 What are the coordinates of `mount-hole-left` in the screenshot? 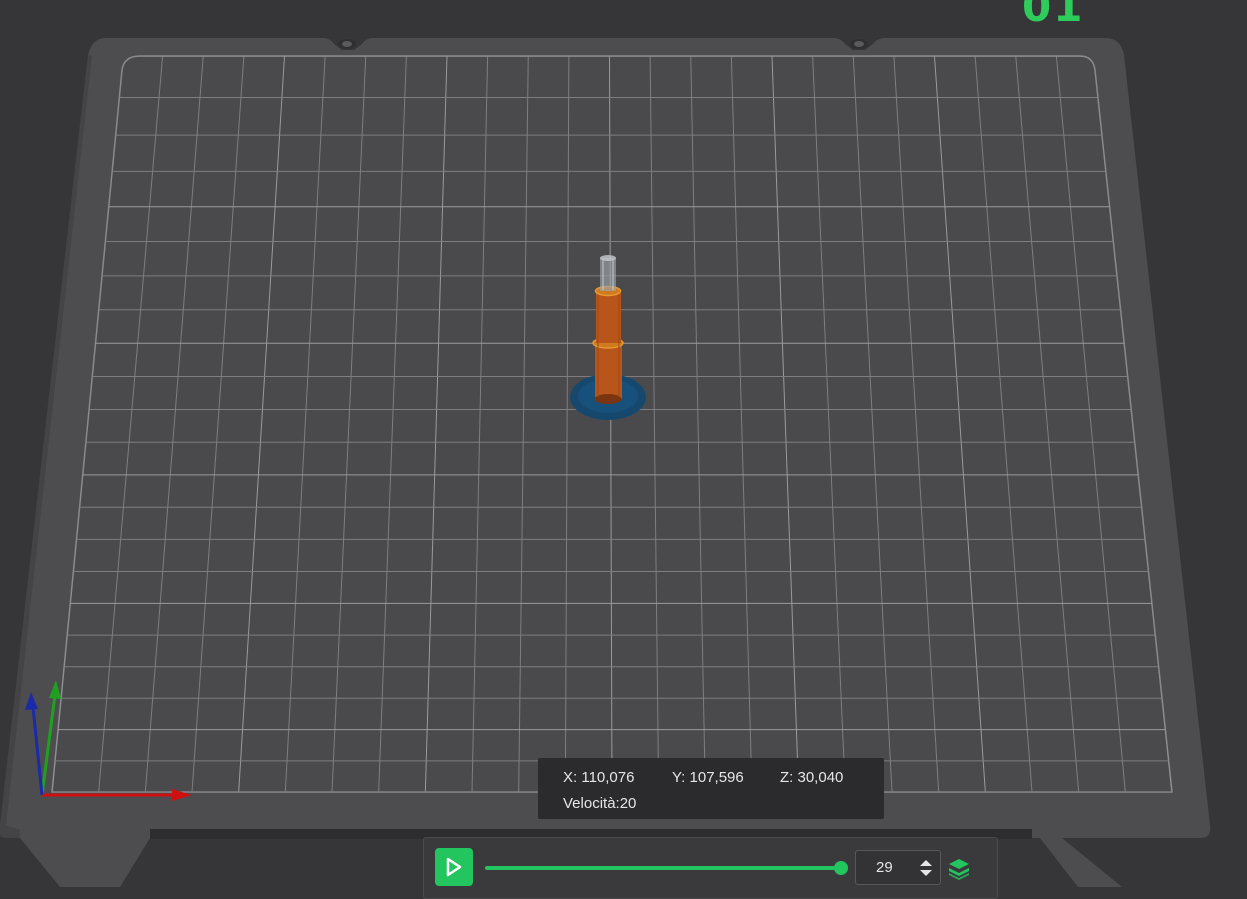 It's located at (347, 44).